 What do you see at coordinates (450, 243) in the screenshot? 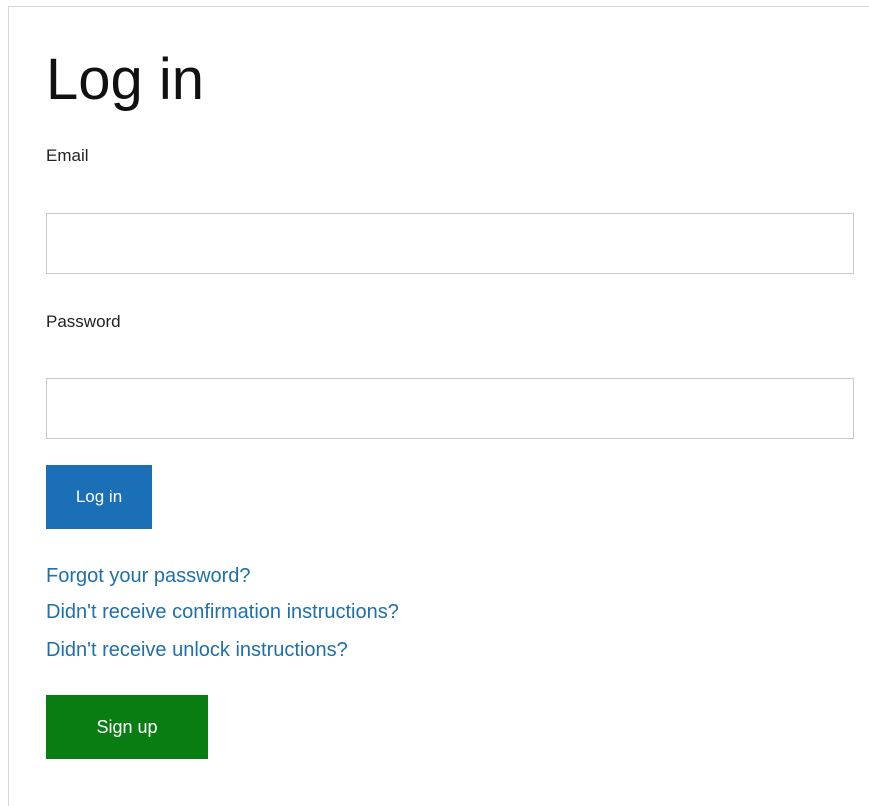
I see `email-field` at bounding box center [450, 243].